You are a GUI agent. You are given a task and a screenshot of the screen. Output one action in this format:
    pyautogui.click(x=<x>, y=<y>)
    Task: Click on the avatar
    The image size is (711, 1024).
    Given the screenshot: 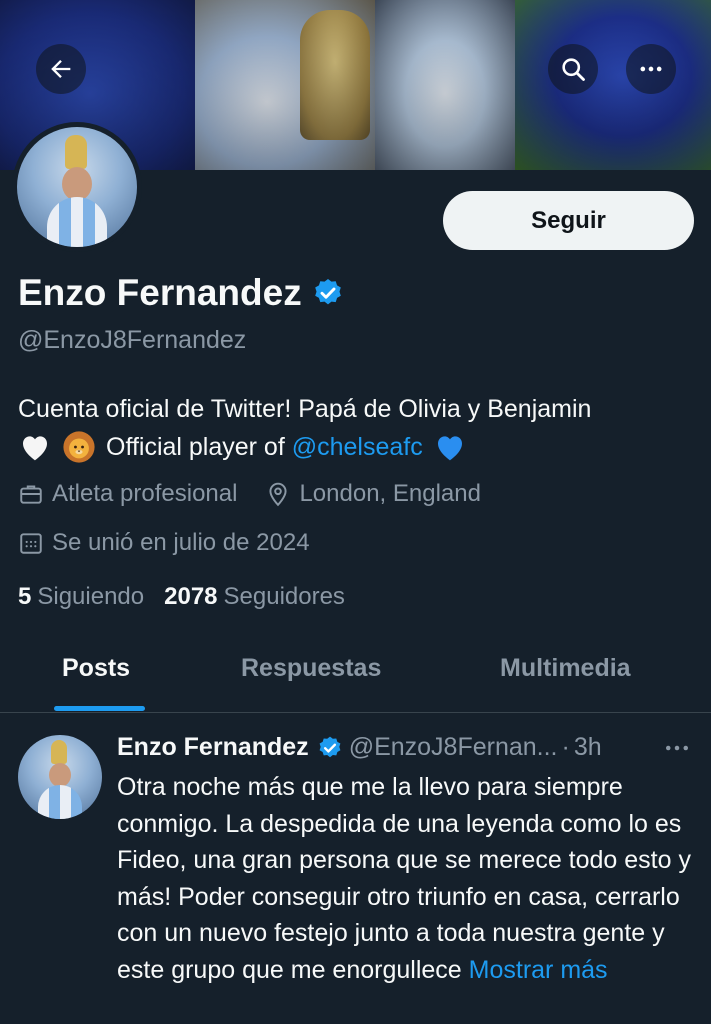 What is the action you would take?
    pyautogui.click(x=77, y=187)
    